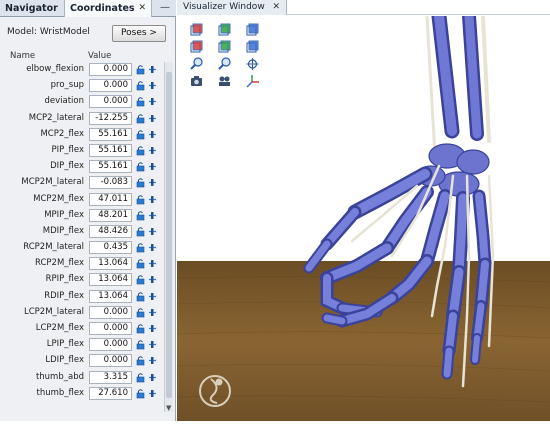  I want to click on coordinate-name: pro_sup, so click(67, 85).